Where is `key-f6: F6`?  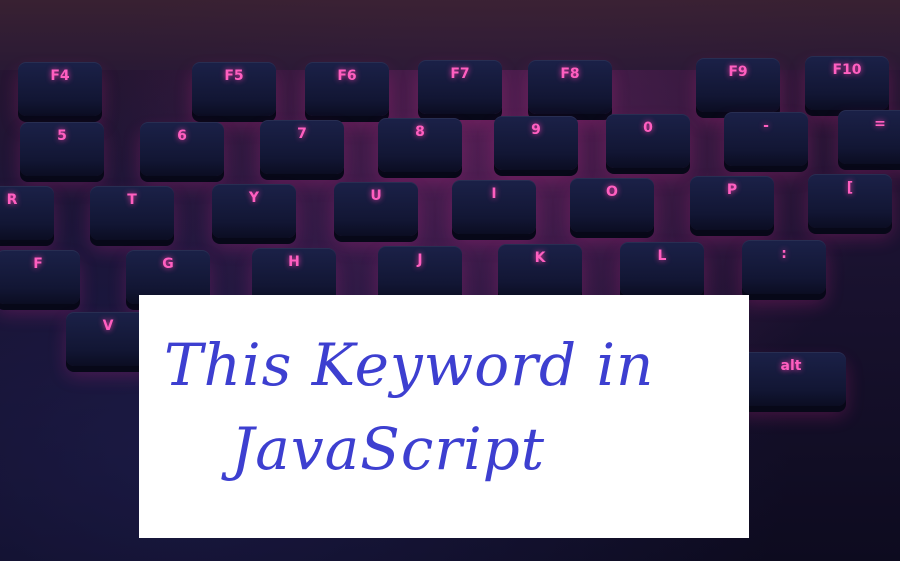 key-f6: F6 is located at coordinates (347, 89).